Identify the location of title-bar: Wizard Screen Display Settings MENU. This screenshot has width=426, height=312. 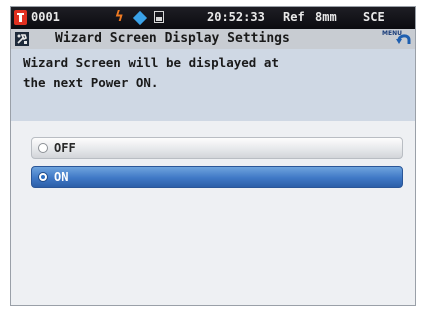
(213, 39).